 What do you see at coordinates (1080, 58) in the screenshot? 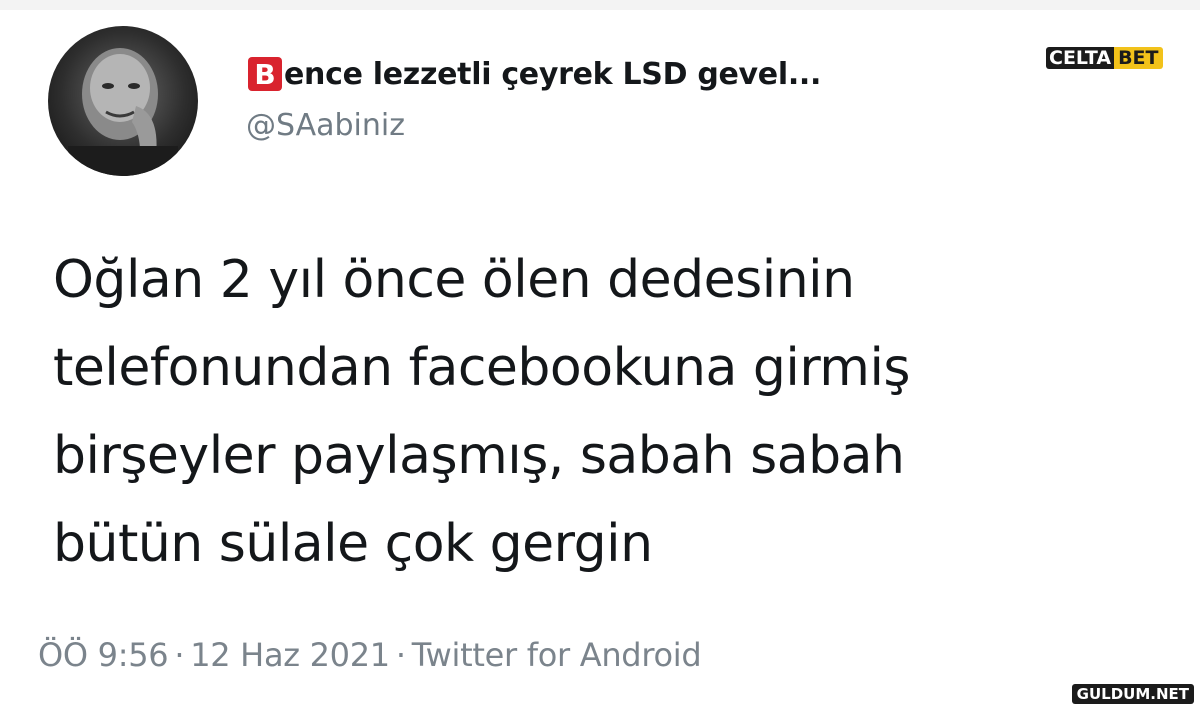
I see `watermark-top-part1: CELTA` at bounding box center [1080, 58].